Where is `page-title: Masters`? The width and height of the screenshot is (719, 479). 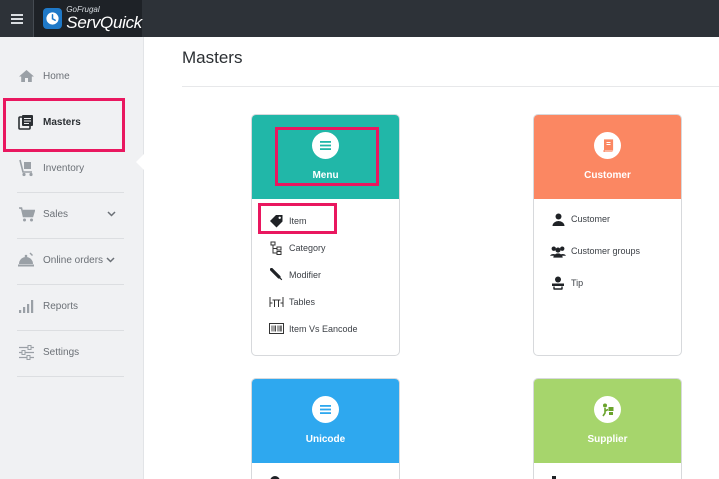 page-title: Masters is located at coordinates (212, 57).